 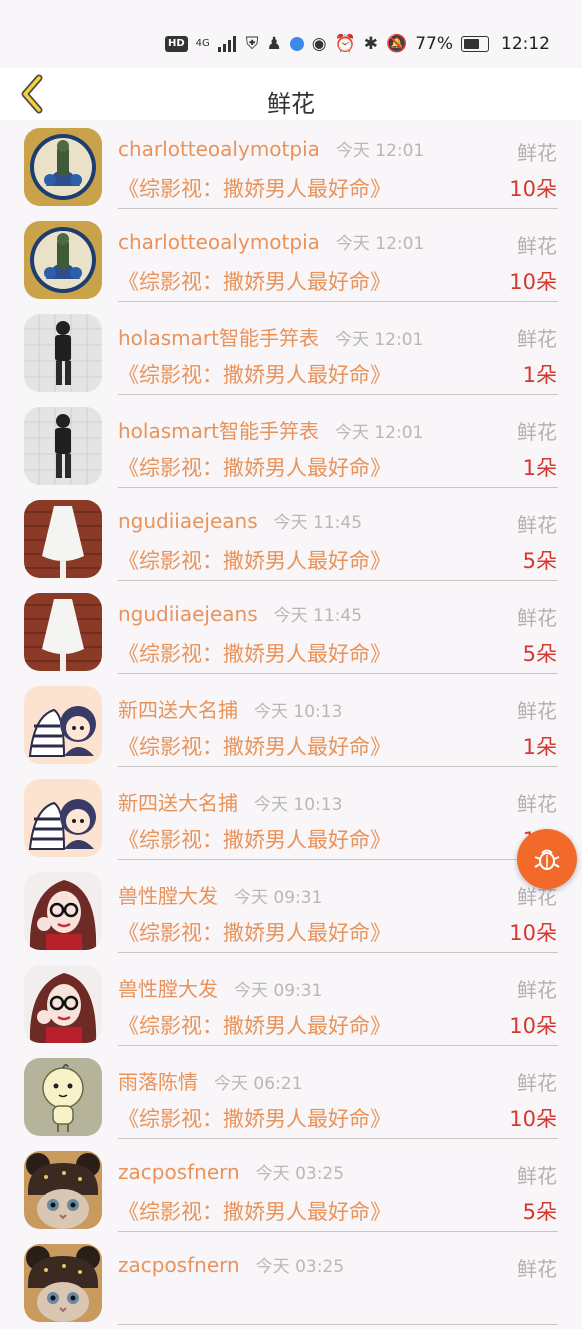 I want to click on gift-list-item: zacposfnern 今天 03:25 鲜花 《综影视：撒娇男人最好命》 5朵, so click(x=291, y=1189).